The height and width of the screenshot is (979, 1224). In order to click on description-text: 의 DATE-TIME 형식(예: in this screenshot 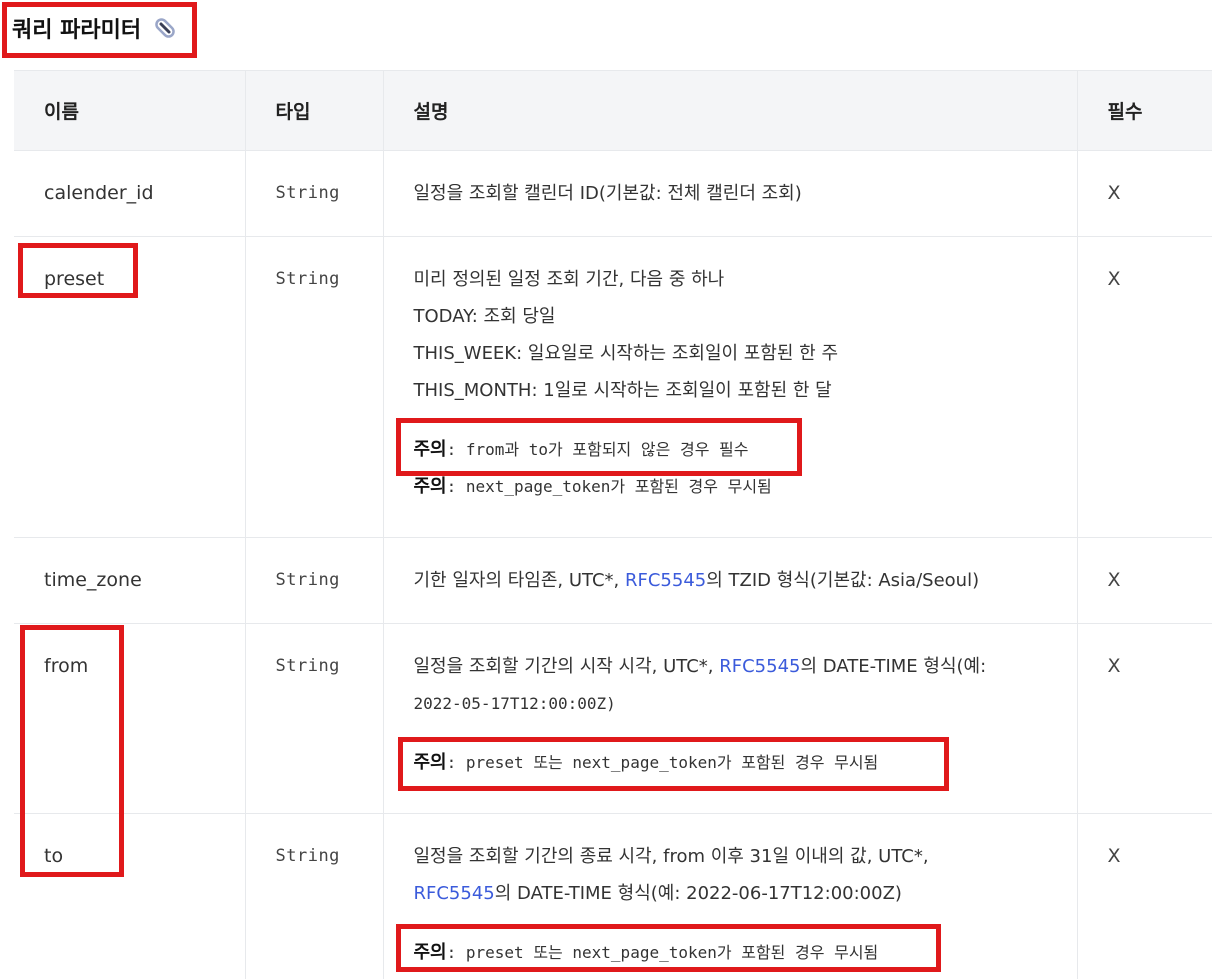, I will do `click(893, 666)`.